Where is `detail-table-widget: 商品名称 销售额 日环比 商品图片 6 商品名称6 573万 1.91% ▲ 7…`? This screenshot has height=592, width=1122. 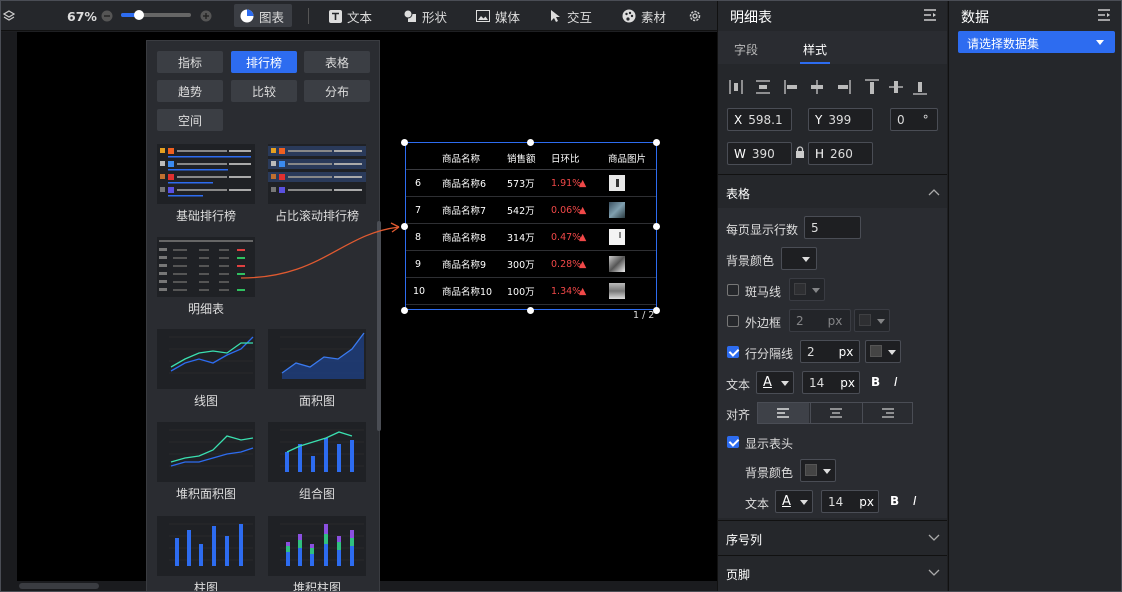
detail-table-widget: 商品名称 销售额 日环比 商品图片 6 商品名称6 573万 1.91% ▲ 7… is located at coordinates (531, 226).